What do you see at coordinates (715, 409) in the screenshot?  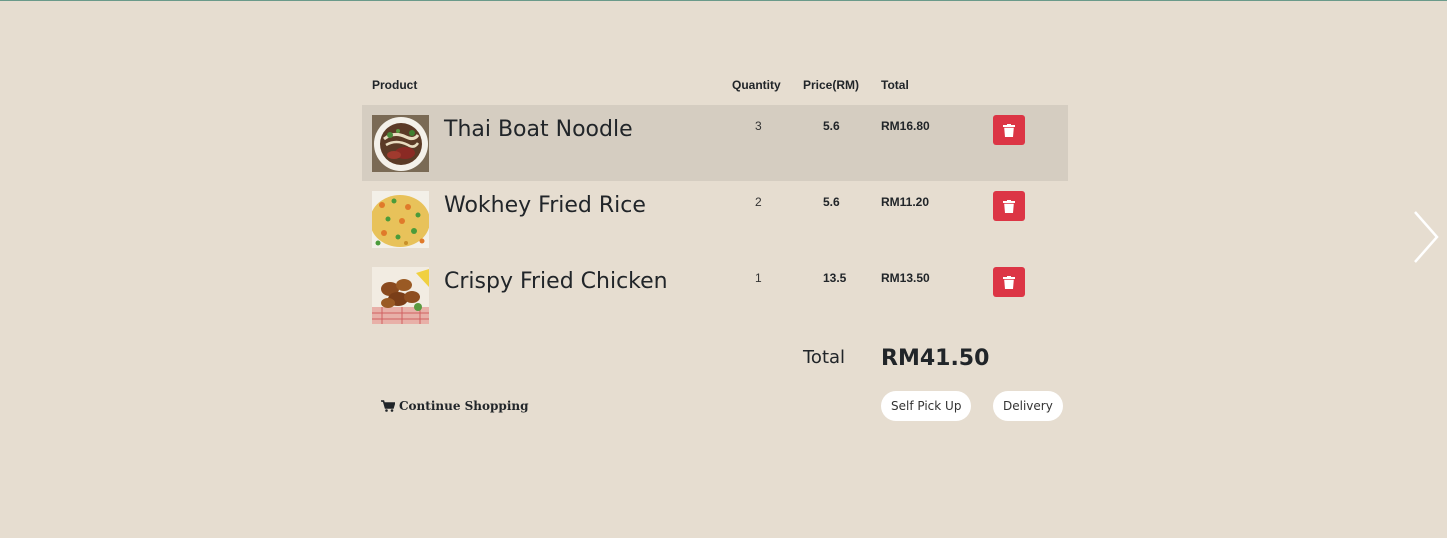 I see `cart-actions: Continue Shopping Self Pick Up Delivery` at bounding box center [715, 409].